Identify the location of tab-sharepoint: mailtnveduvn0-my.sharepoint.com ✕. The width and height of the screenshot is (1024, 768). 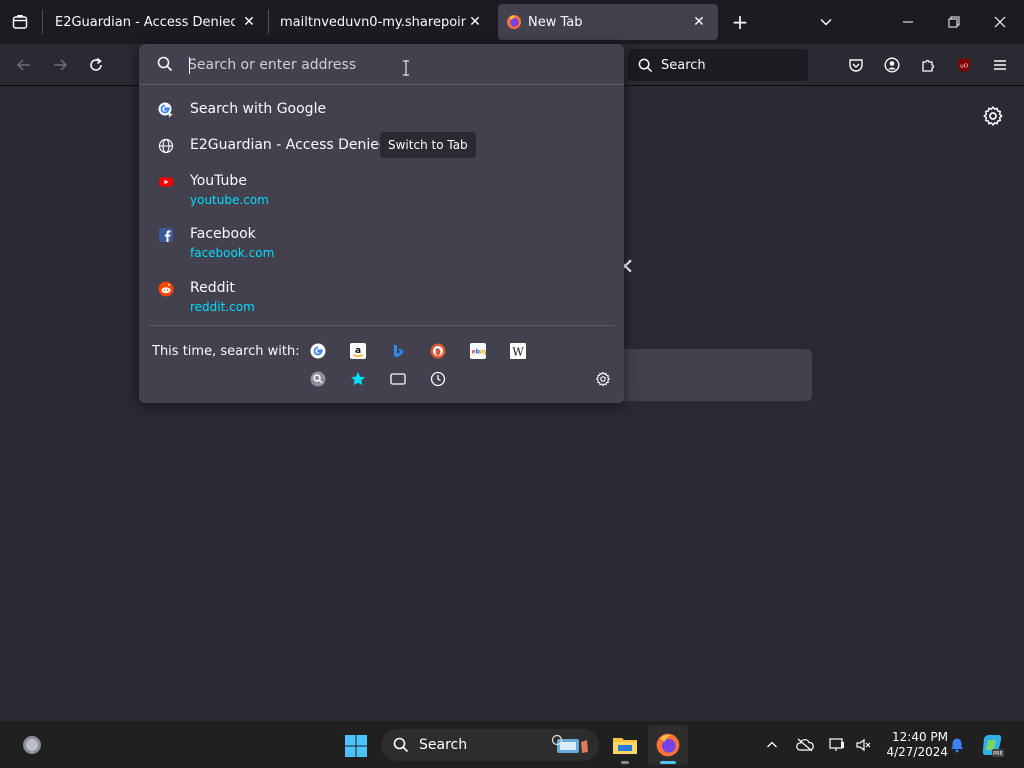
(382, 22).